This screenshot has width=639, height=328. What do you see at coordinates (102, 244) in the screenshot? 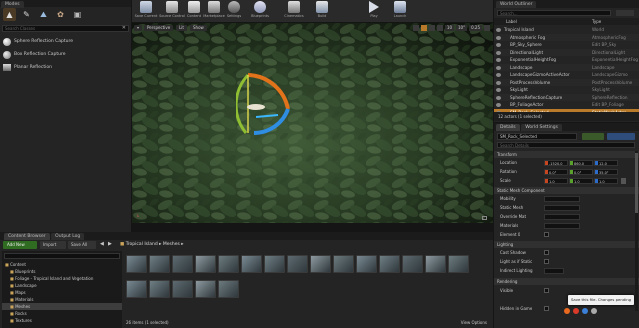
I see `nav-back-icon: ◀` at bounding box center [102, 244].